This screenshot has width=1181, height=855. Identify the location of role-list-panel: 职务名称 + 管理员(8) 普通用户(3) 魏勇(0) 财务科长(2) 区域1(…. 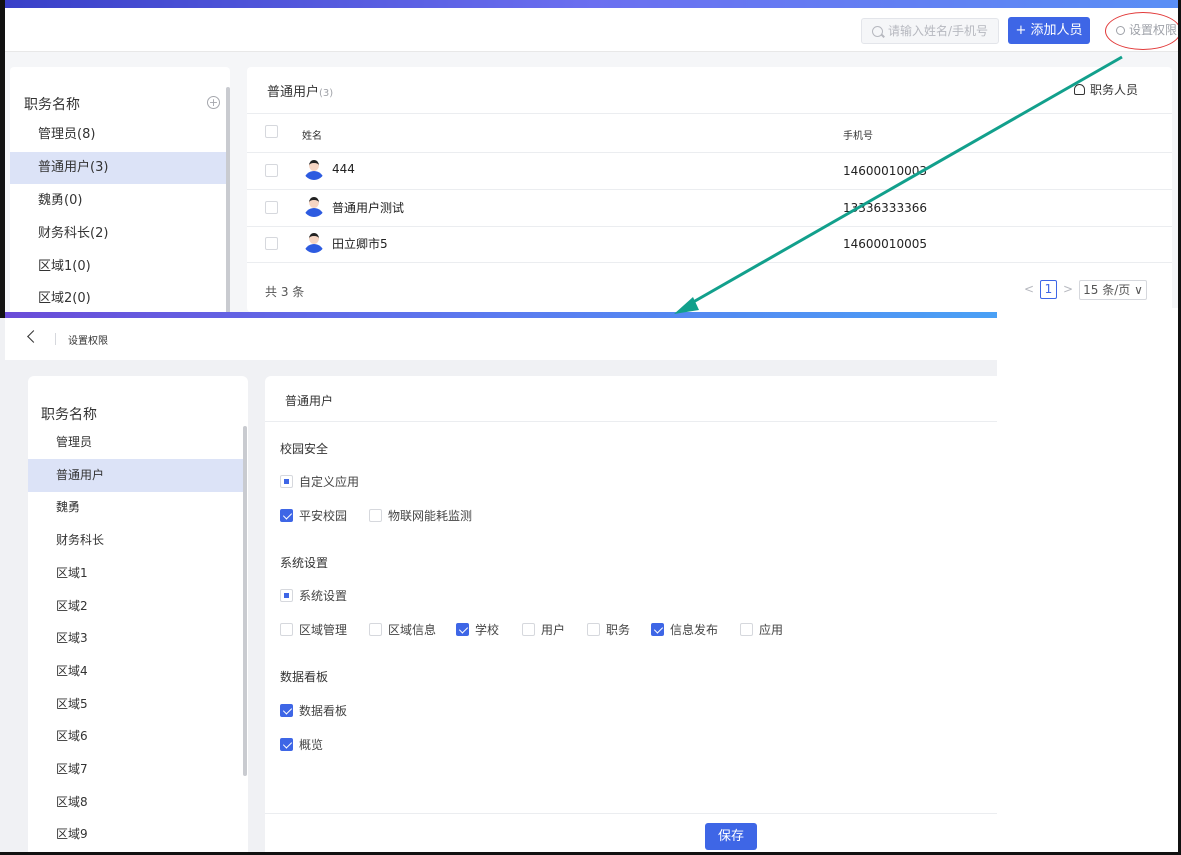
(120, 192).